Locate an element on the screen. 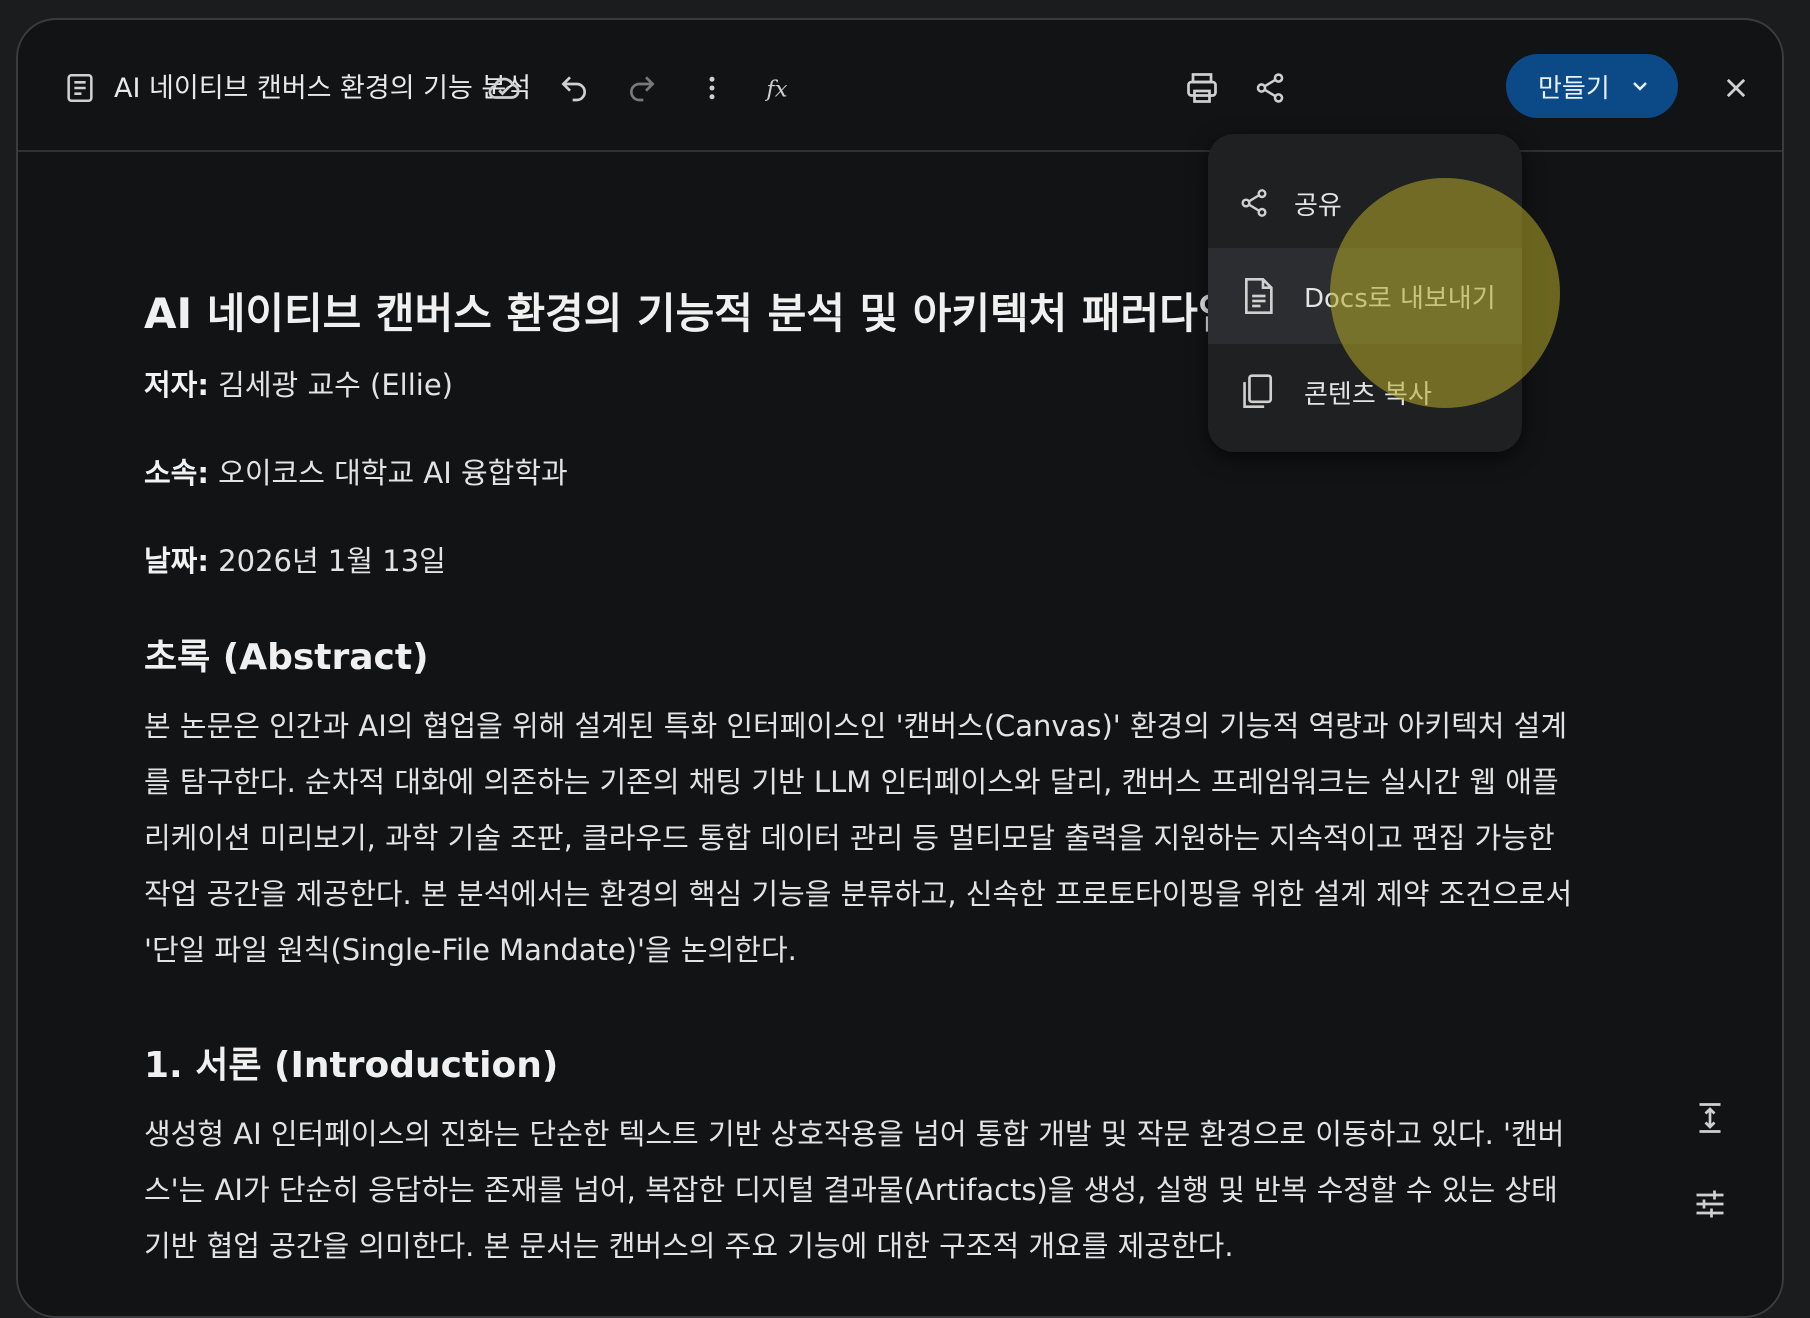 This screenshot has height=1318, width=1810. date-value: 2026년 1월 13일 is located at coordinates (327, 561).